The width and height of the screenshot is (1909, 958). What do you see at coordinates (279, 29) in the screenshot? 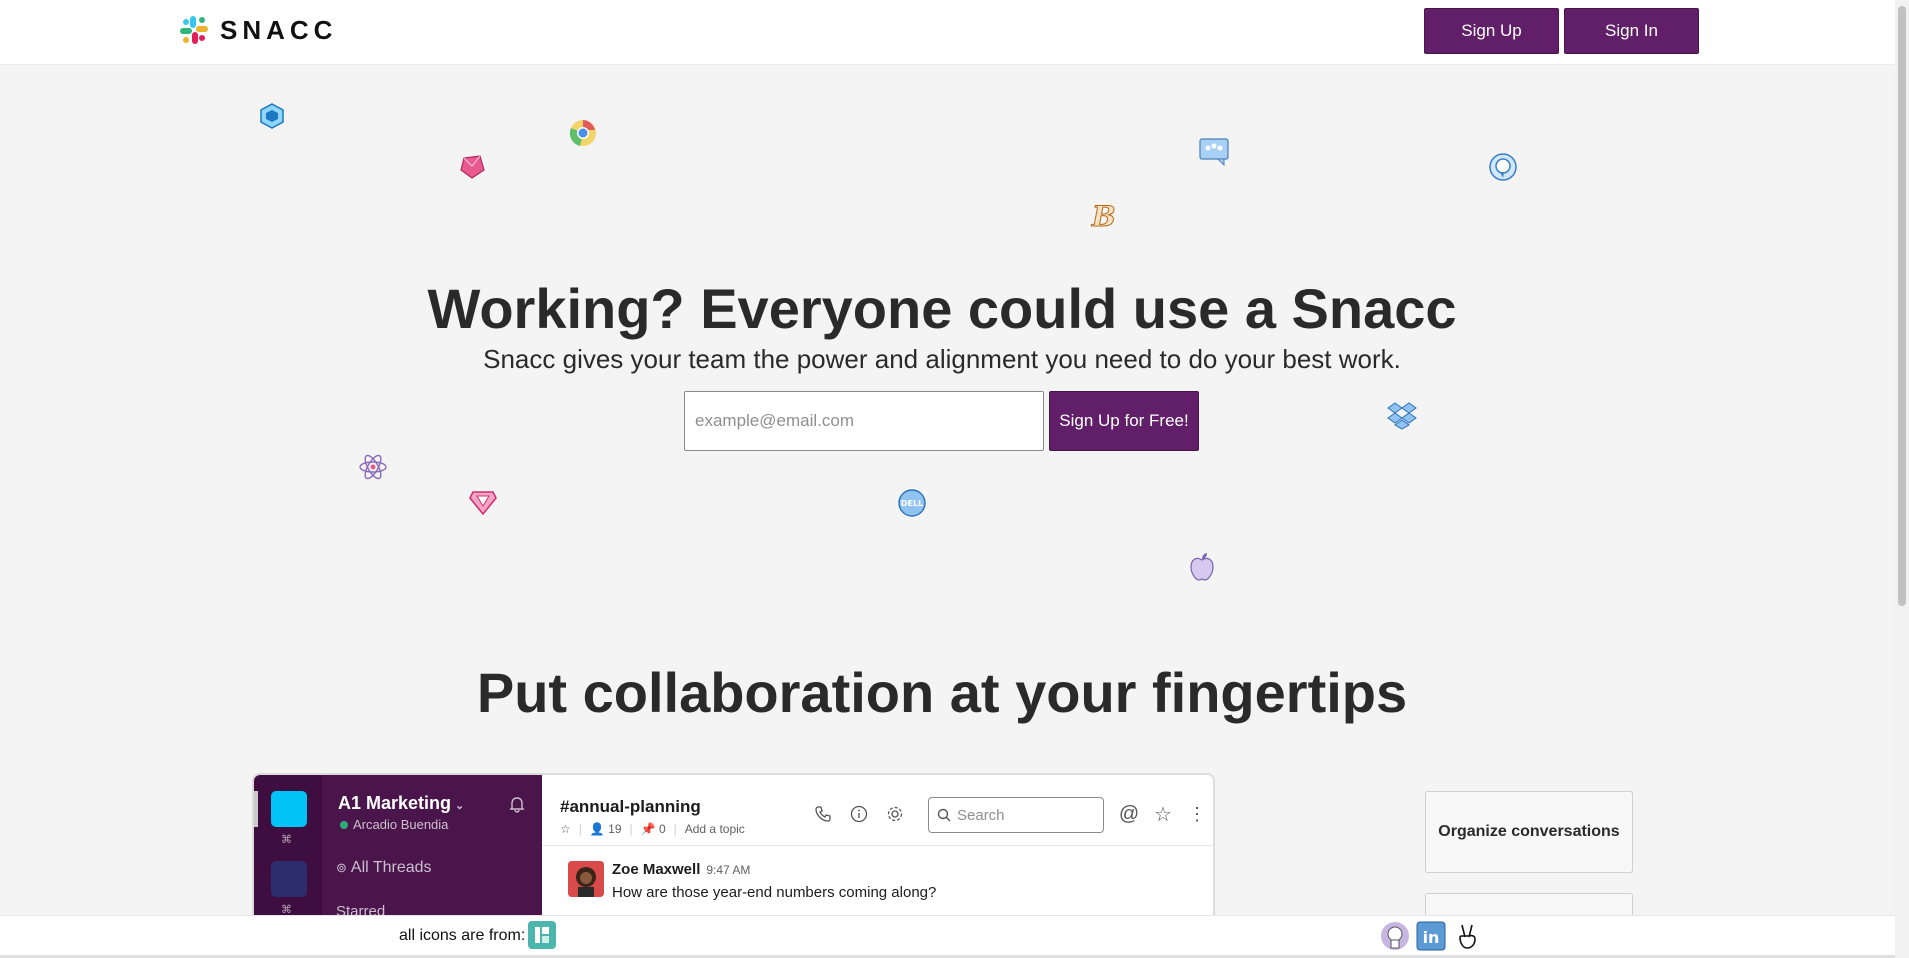
I see `logo-text: SNACC` at bounding box center [279, 29].